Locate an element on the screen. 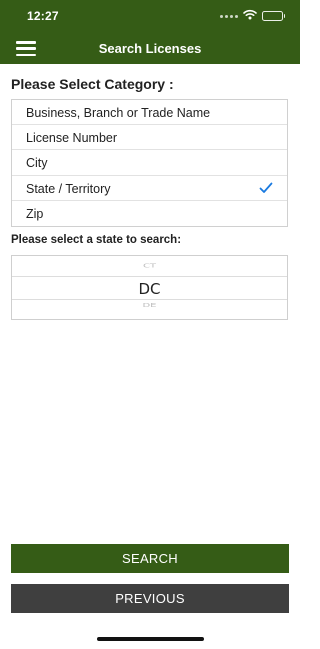  previous-button: PREVIOUS is located at coordinates (150, 598).